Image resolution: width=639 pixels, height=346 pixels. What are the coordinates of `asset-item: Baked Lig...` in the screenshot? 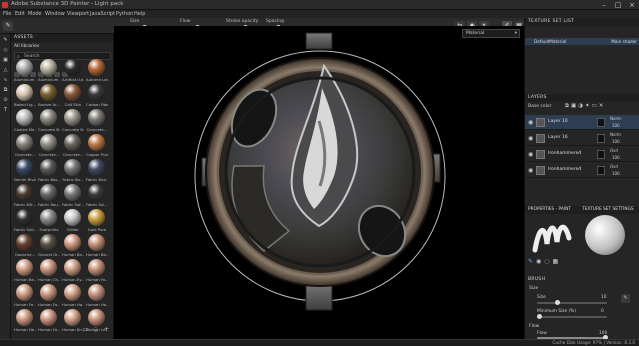 It's located at (25, 96).